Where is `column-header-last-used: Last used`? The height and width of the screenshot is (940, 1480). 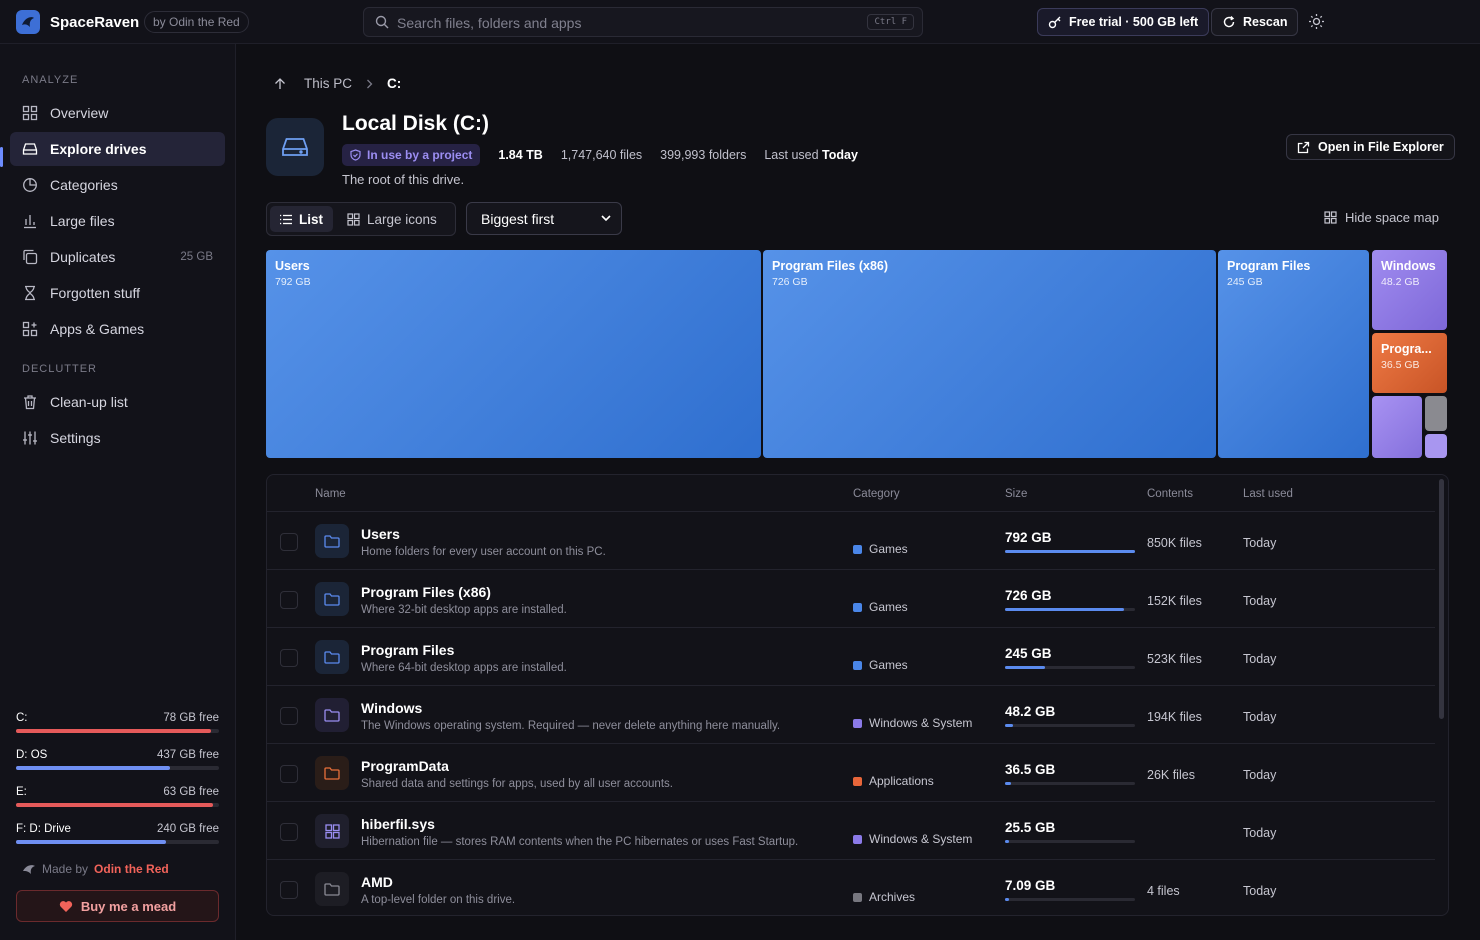 column-header-last-used: Last used is located at coordinates (1268, 494).